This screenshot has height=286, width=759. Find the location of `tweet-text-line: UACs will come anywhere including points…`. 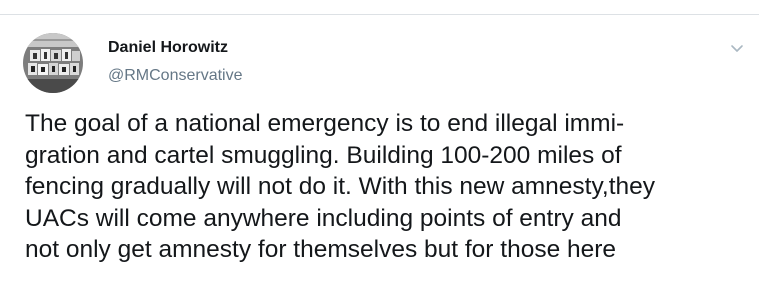

tweet-text-line: UACs will come anywhere including points… is located at coordinates (323, 218).